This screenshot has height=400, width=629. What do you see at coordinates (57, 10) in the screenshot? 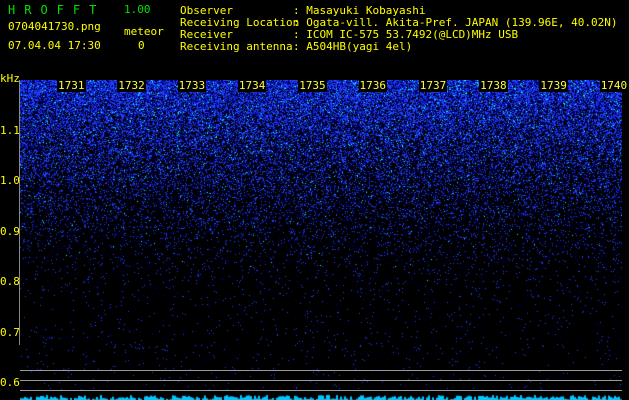
I see `app-title: HROFFT` at bounding box center [57, 10].